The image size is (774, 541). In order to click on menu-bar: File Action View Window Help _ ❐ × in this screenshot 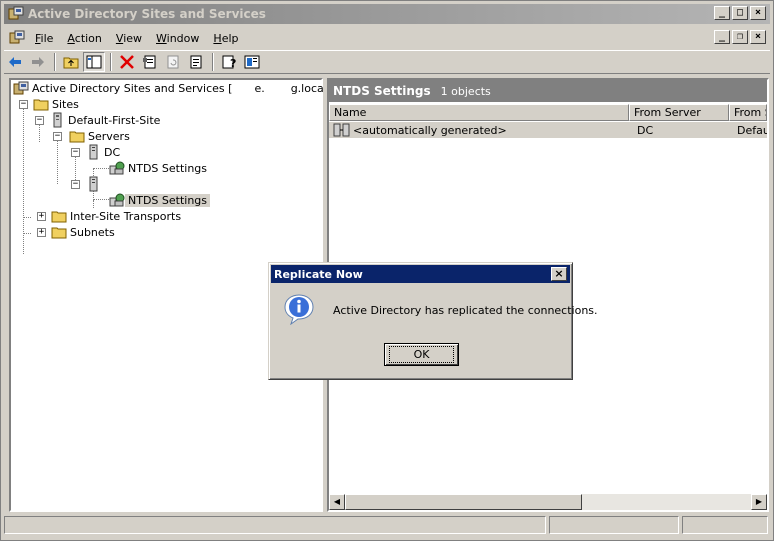, I will do `click(387, 38)`.